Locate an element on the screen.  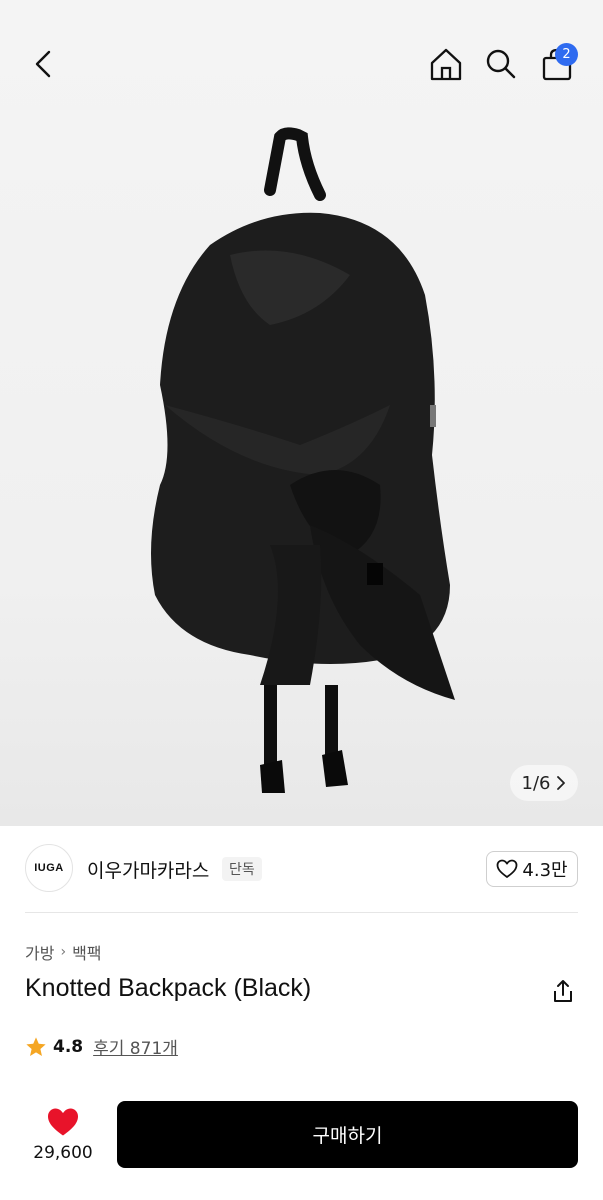
home-button is located at coordinates (446, 64).